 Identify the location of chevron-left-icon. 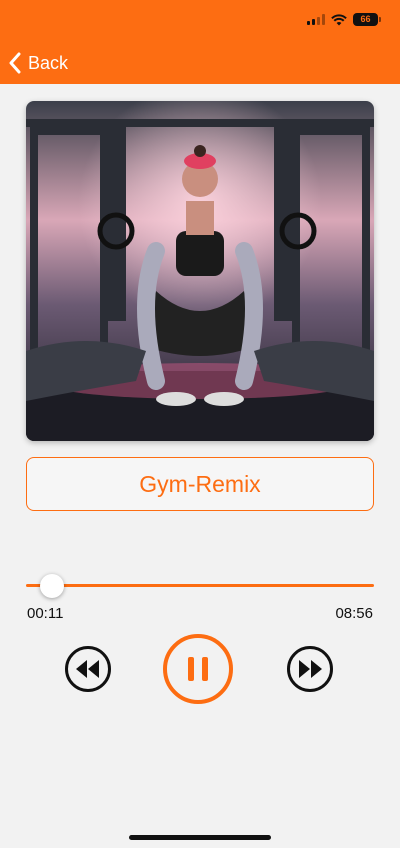
(15, 63).